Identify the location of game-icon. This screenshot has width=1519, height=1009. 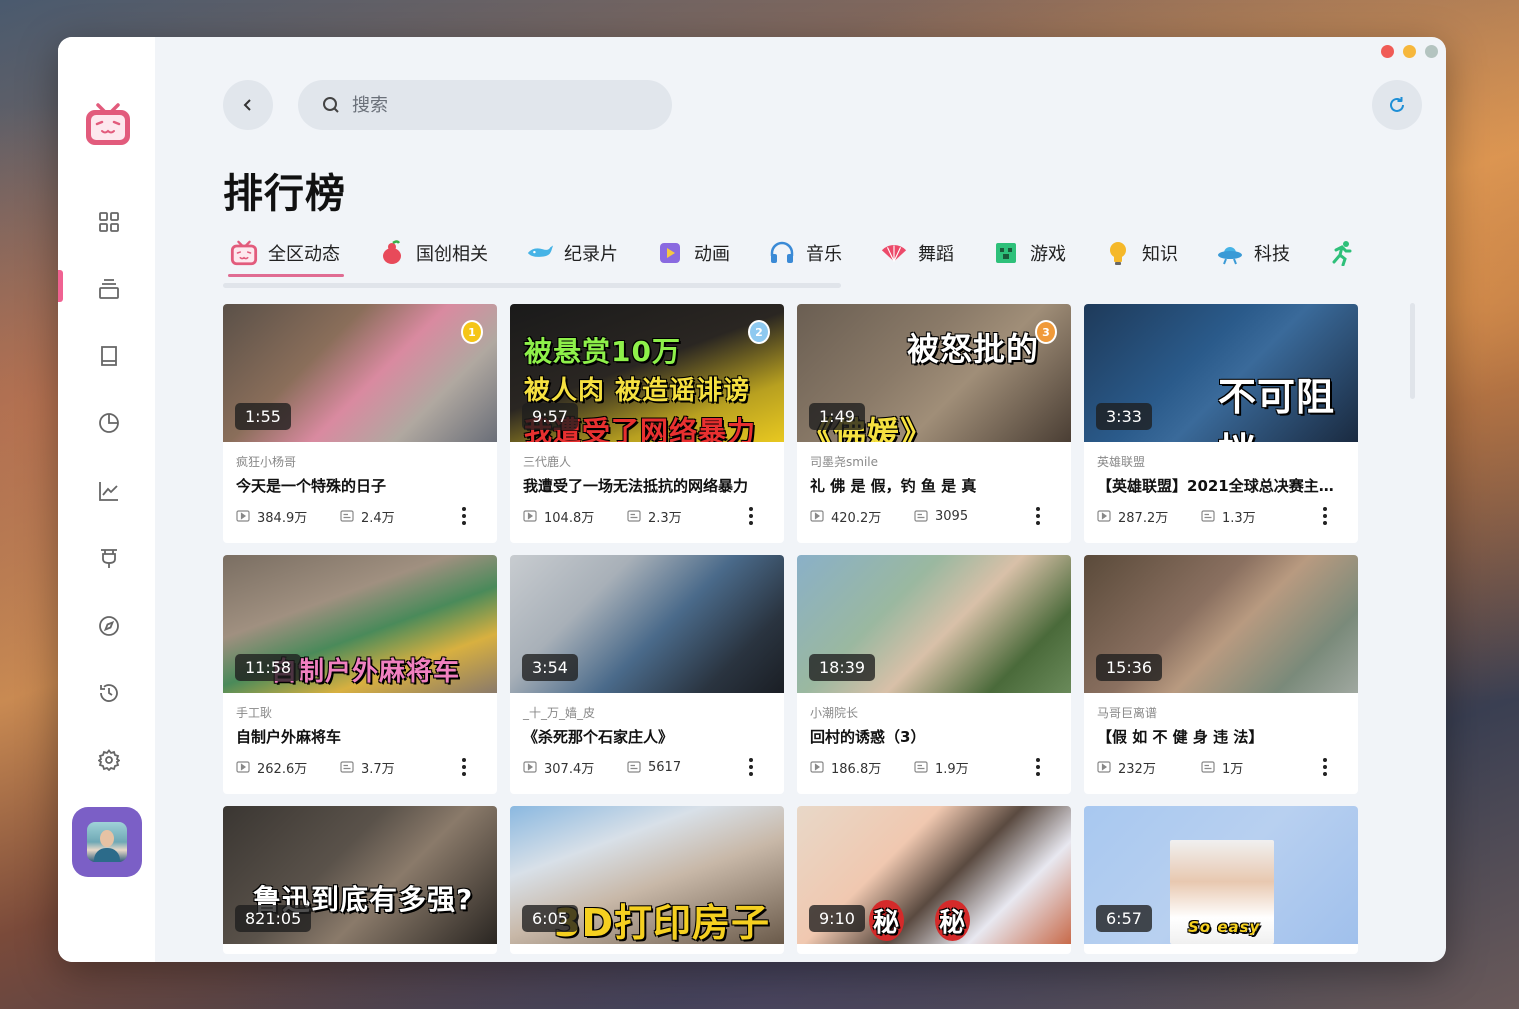
(1006, 253).